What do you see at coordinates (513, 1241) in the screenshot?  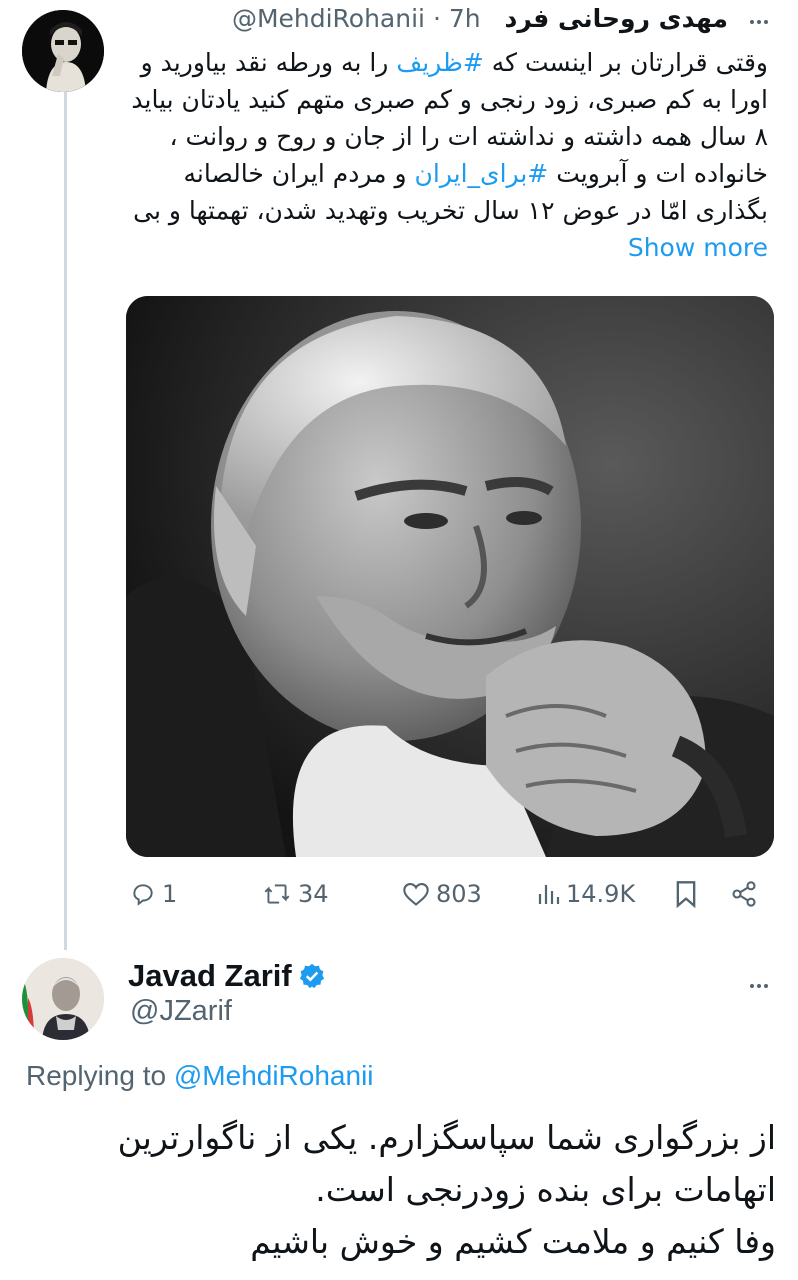 I see `reply-text-line: وفا کنیم و ملامت کشیم و خوش باشیم` at bounding box center [513, 1241].